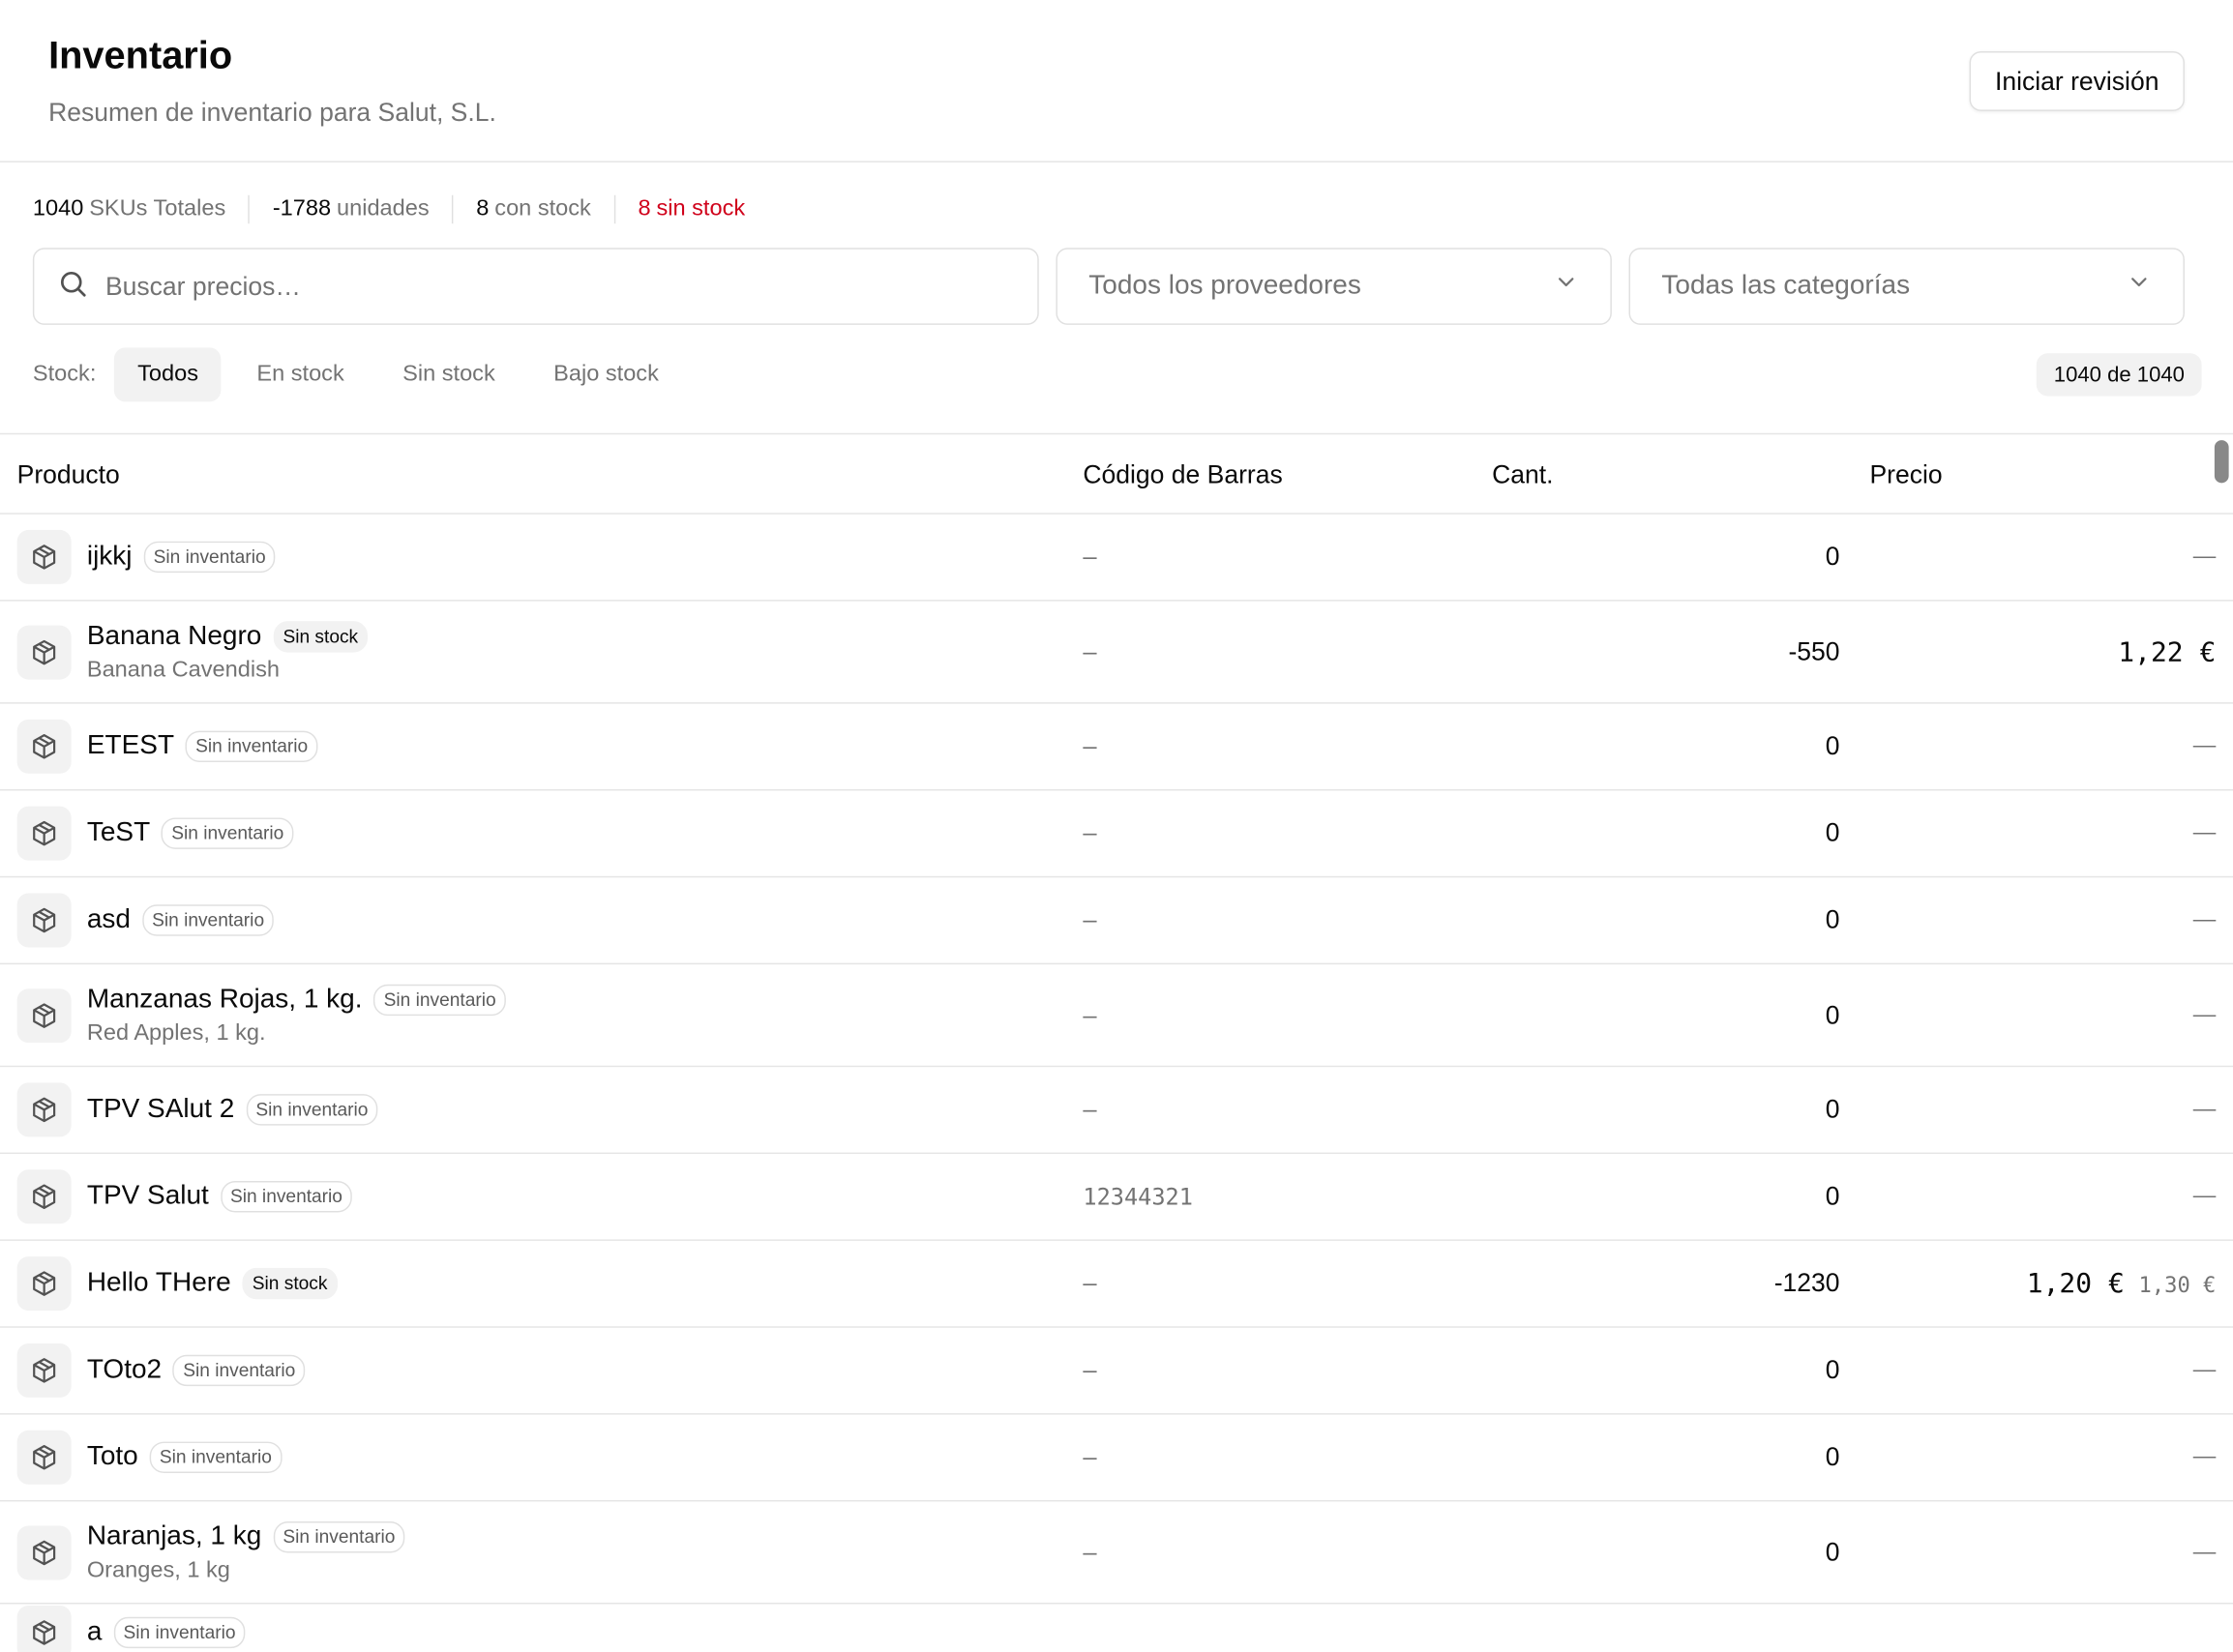 The width and height of the screenshot is (2233, 1652). Describe the element at coordinates (159, 1282) in the screenshot. I see `product-name: Hello THere` at that location.